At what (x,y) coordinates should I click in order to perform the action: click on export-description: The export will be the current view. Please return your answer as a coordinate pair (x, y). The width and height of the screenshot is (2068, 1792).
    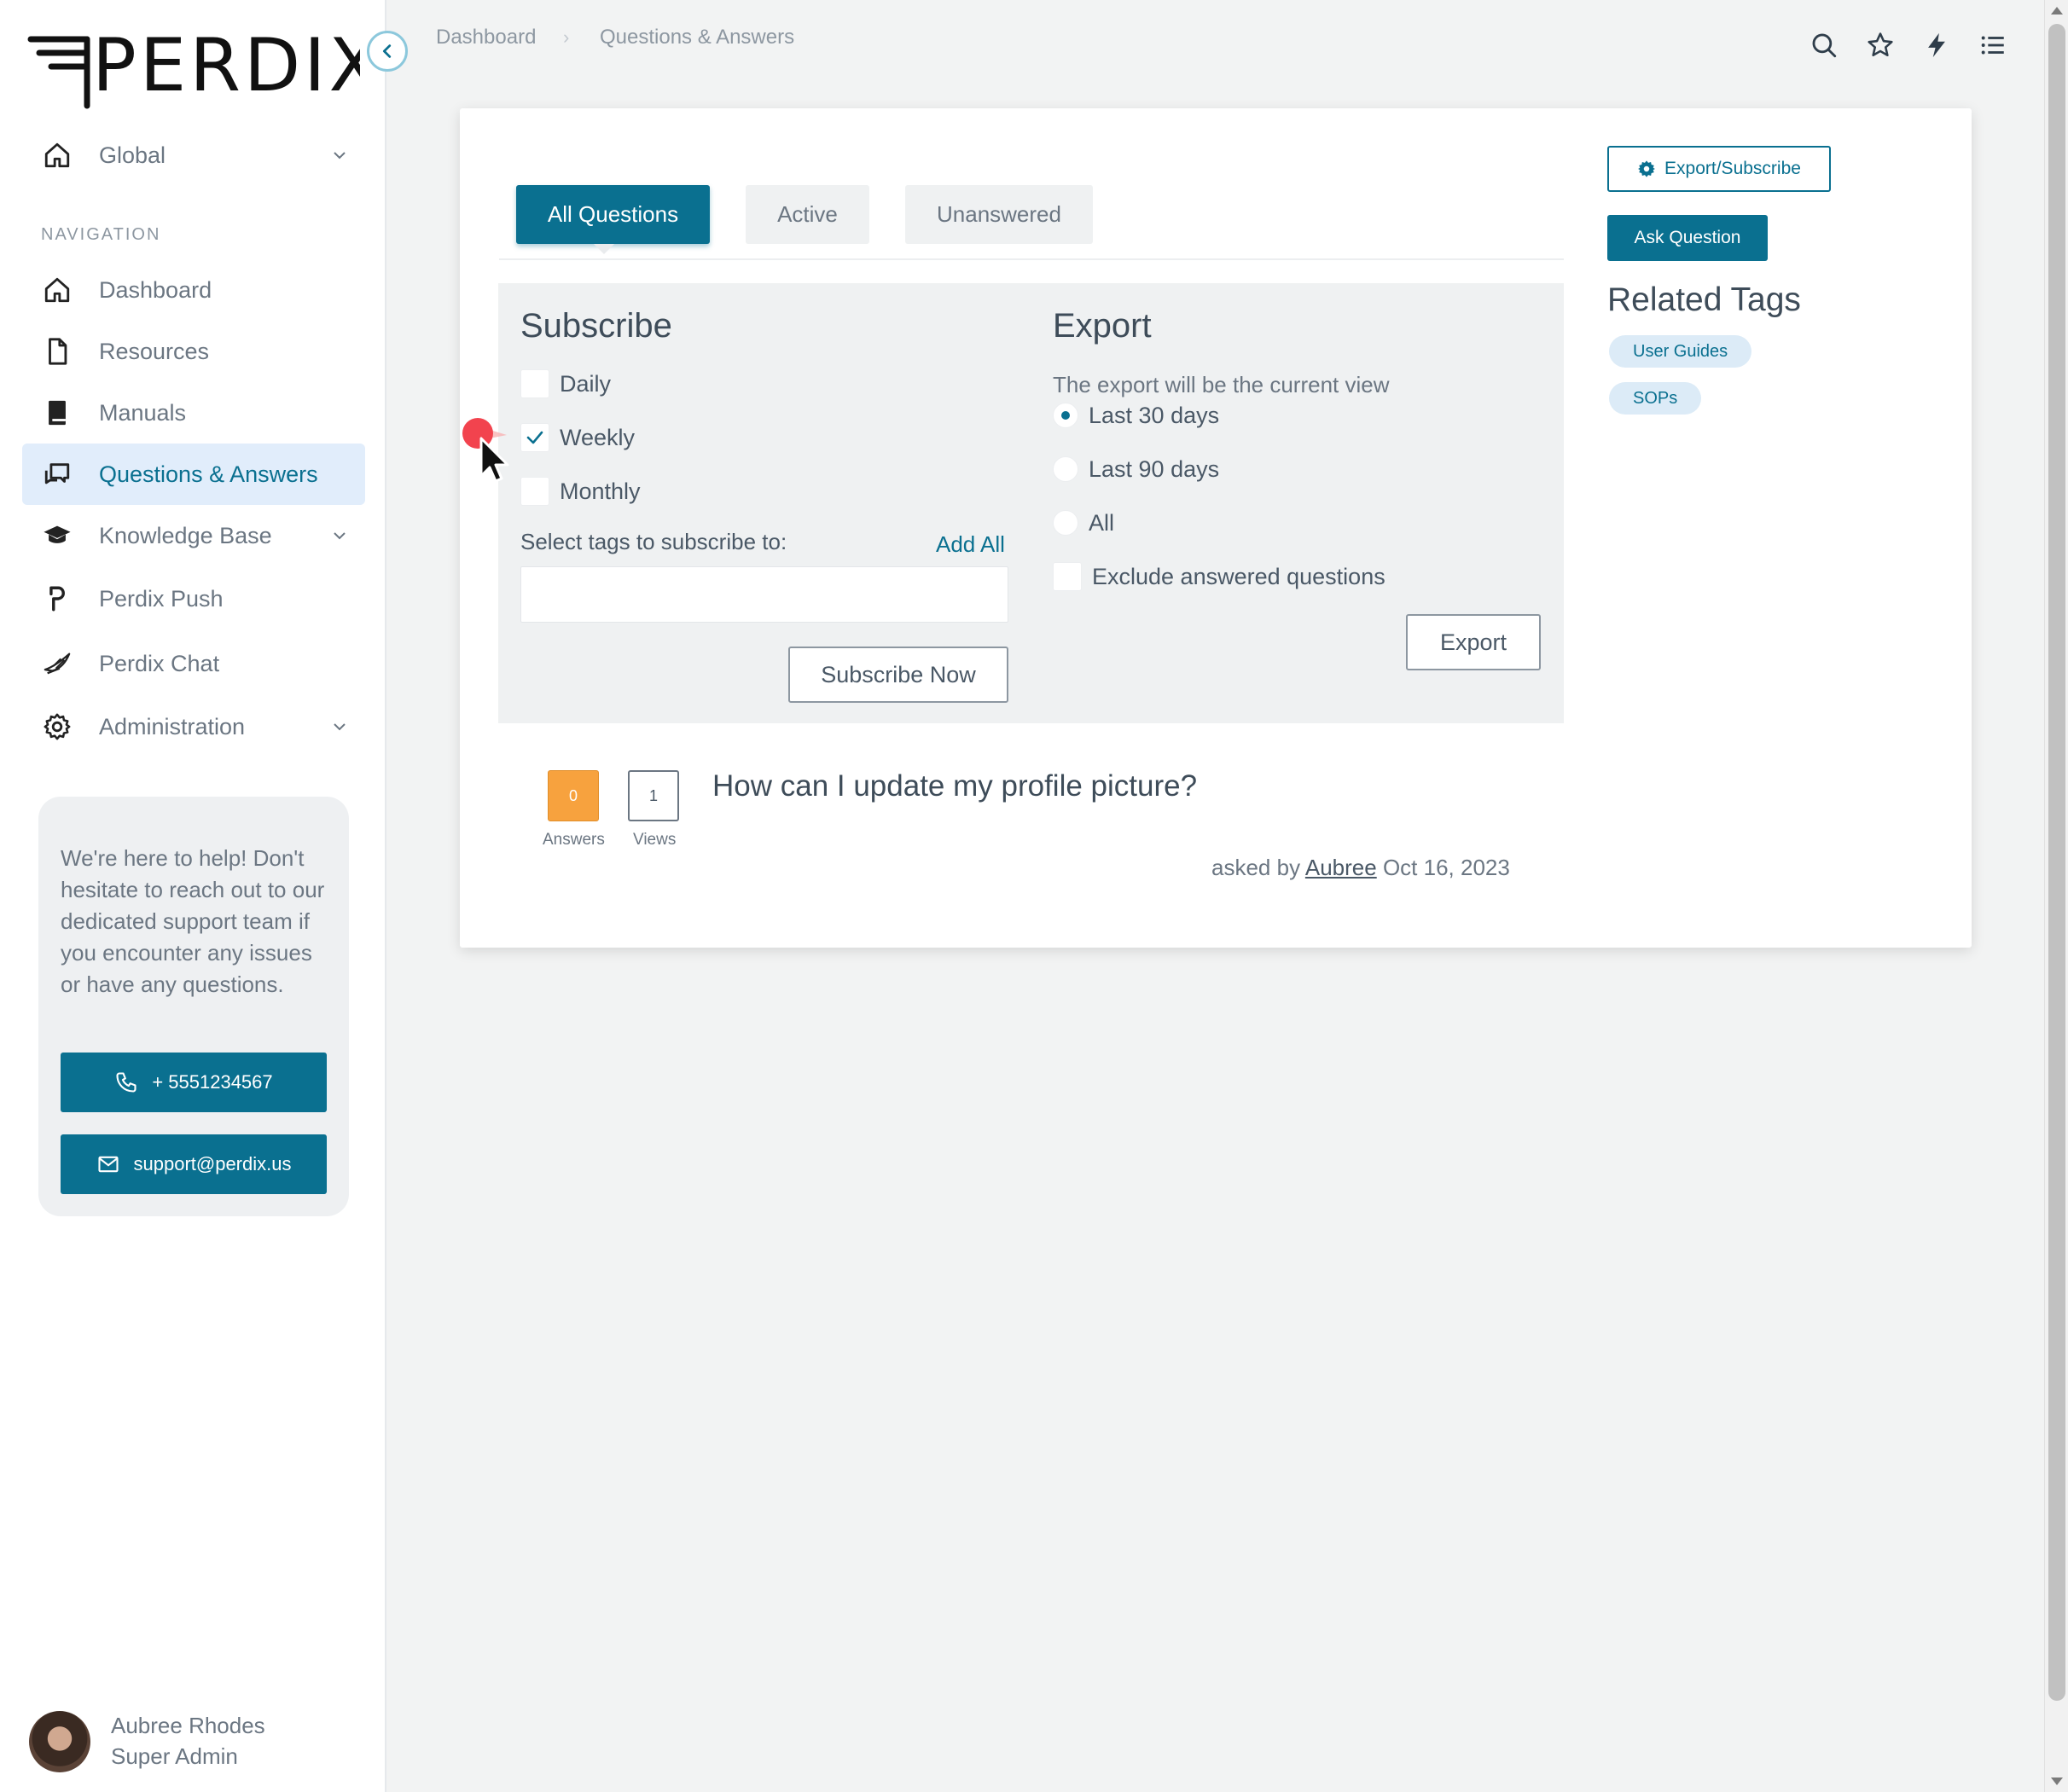
    Looking at the image, I should click on (1221, 385).